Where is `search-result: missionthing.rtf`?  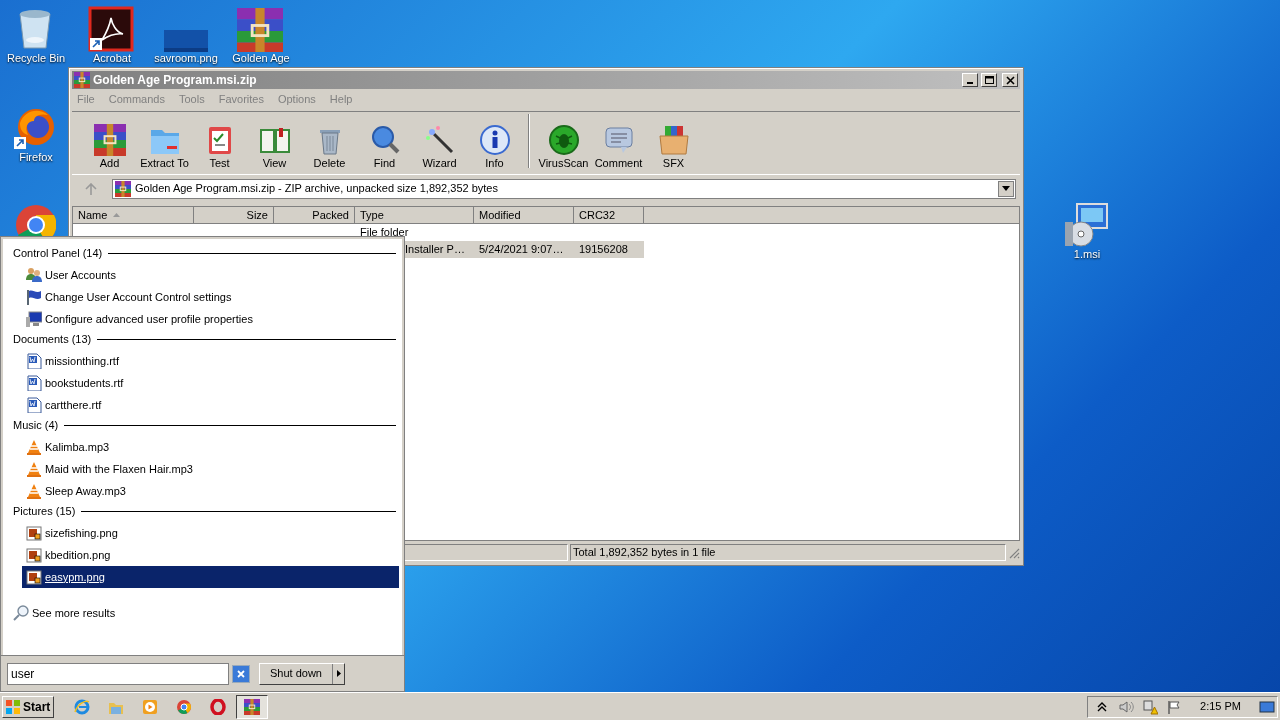
search-result: missionthing.rtf is located at coordinates (210, 361).